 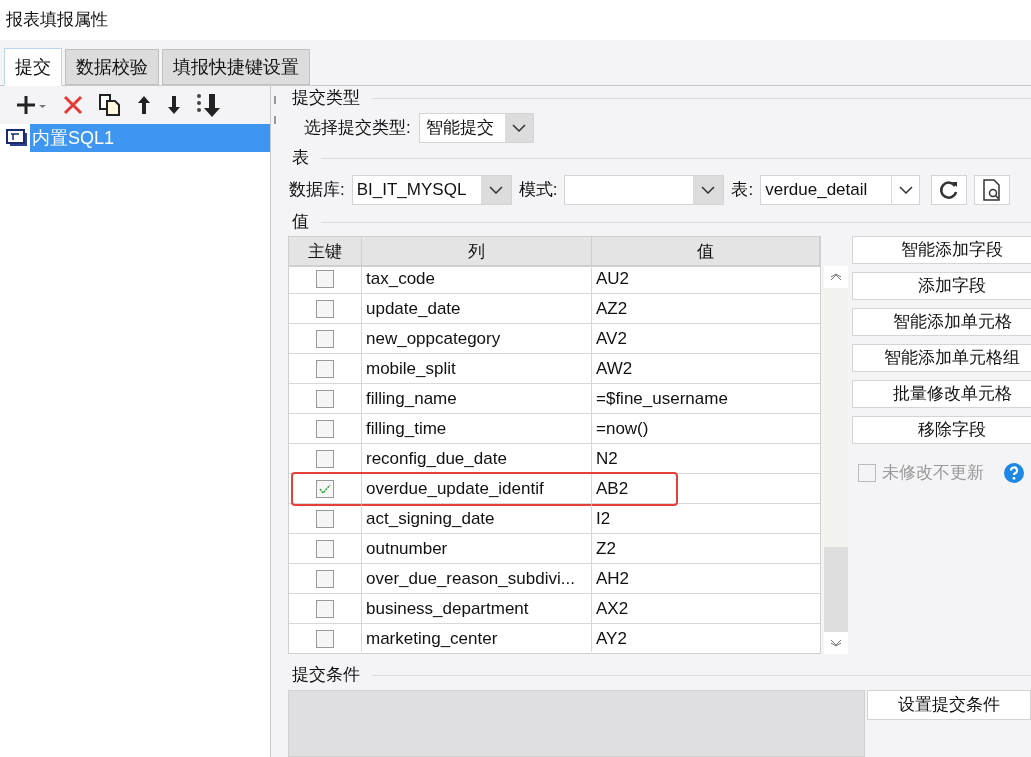 I want to click on table-cell: outnumber, so click(x=477, y=548).